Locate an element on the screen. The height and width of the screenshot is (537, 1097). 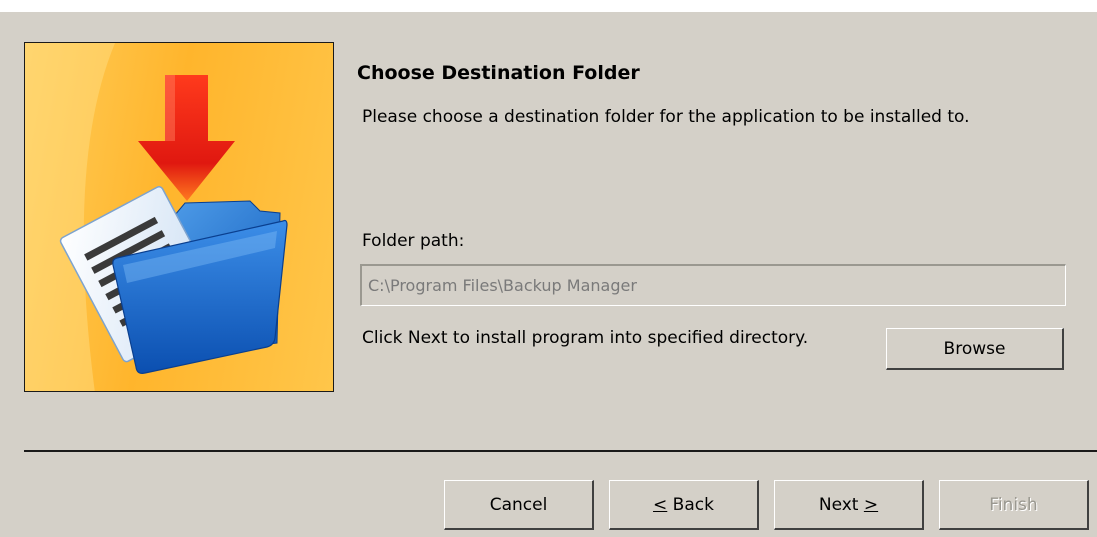
browse-button: Browse is located at coordinates (975, 349).